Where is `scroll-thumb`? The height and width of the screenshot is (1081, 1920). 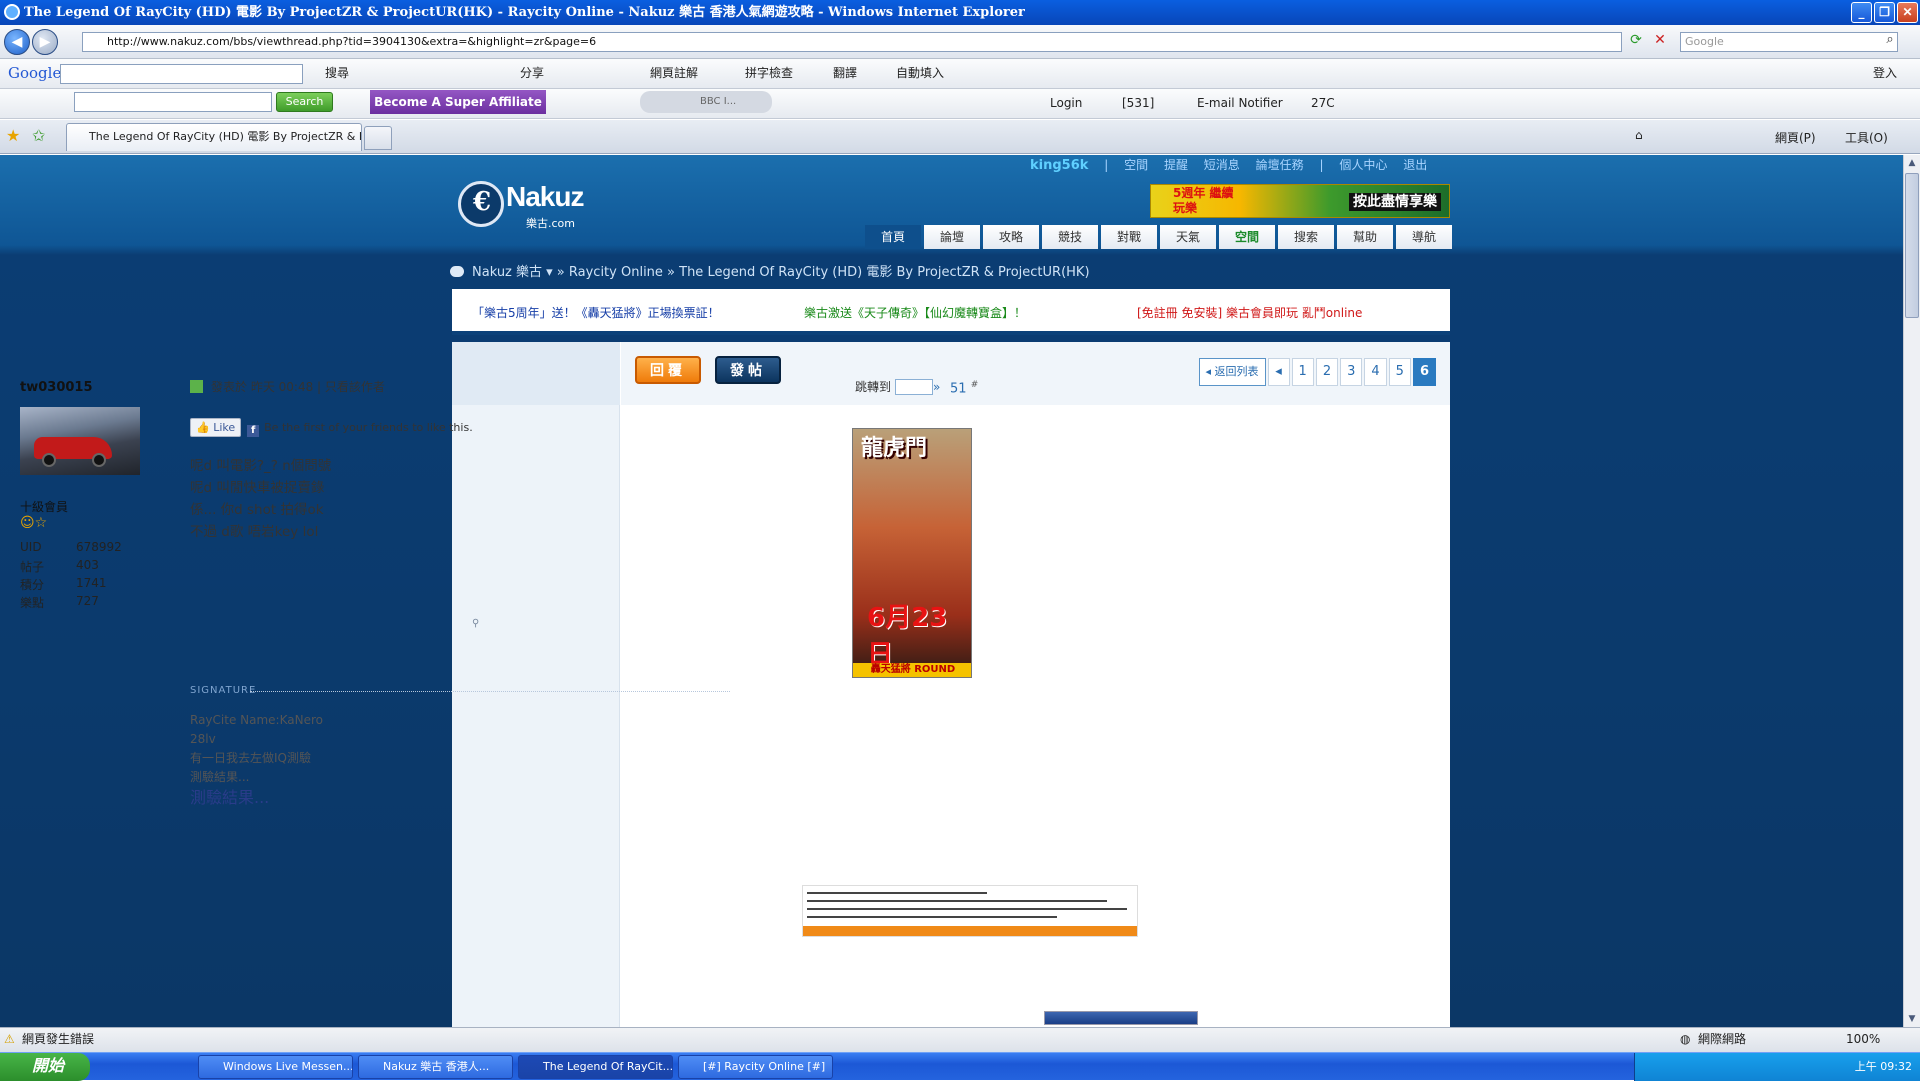
scroll-thumb is located at coordinates (1912, 245).